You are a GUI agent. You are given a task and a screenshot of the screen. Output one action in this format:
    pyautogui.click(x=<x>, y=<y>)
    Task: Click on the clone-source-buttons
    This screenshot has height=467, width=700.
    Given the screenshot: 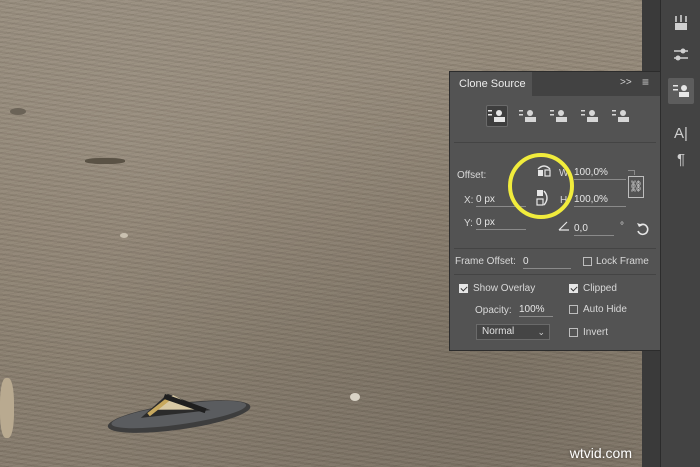 What is the action you would take?
    pyautogui.click(x=559, y=117)
    